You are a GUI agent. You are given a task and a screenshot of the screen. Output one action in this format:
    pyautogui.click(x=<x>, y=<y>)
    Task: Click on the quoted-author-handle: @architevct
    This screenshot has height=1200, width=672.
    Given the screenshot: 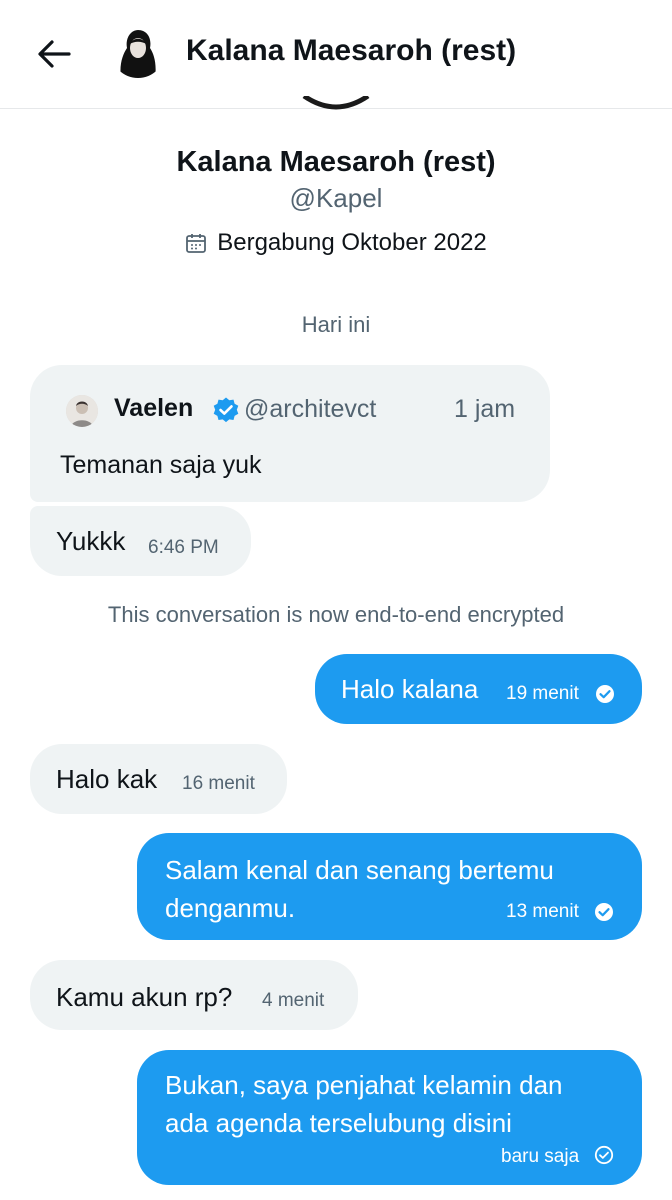 What is the action you would take?
    pyautogui.click(x=310, y=409)
    